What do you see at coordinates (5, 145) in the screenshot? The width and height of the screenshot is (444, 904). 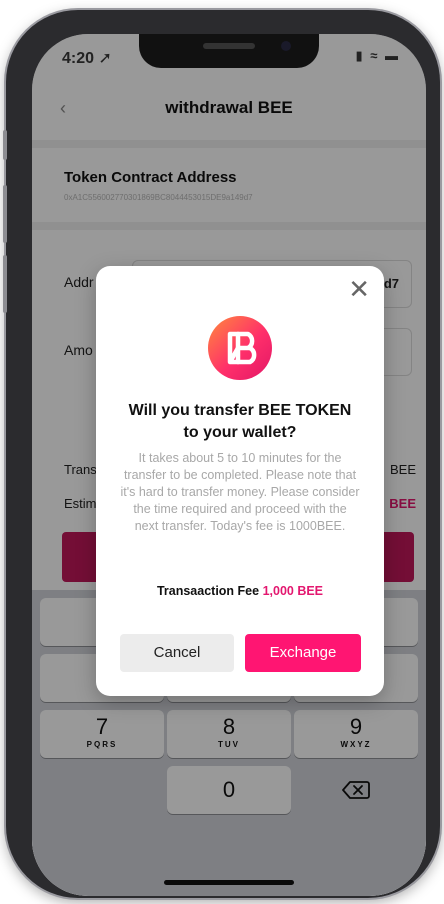 I see `mute-switch` at bounding box center [5, 145].